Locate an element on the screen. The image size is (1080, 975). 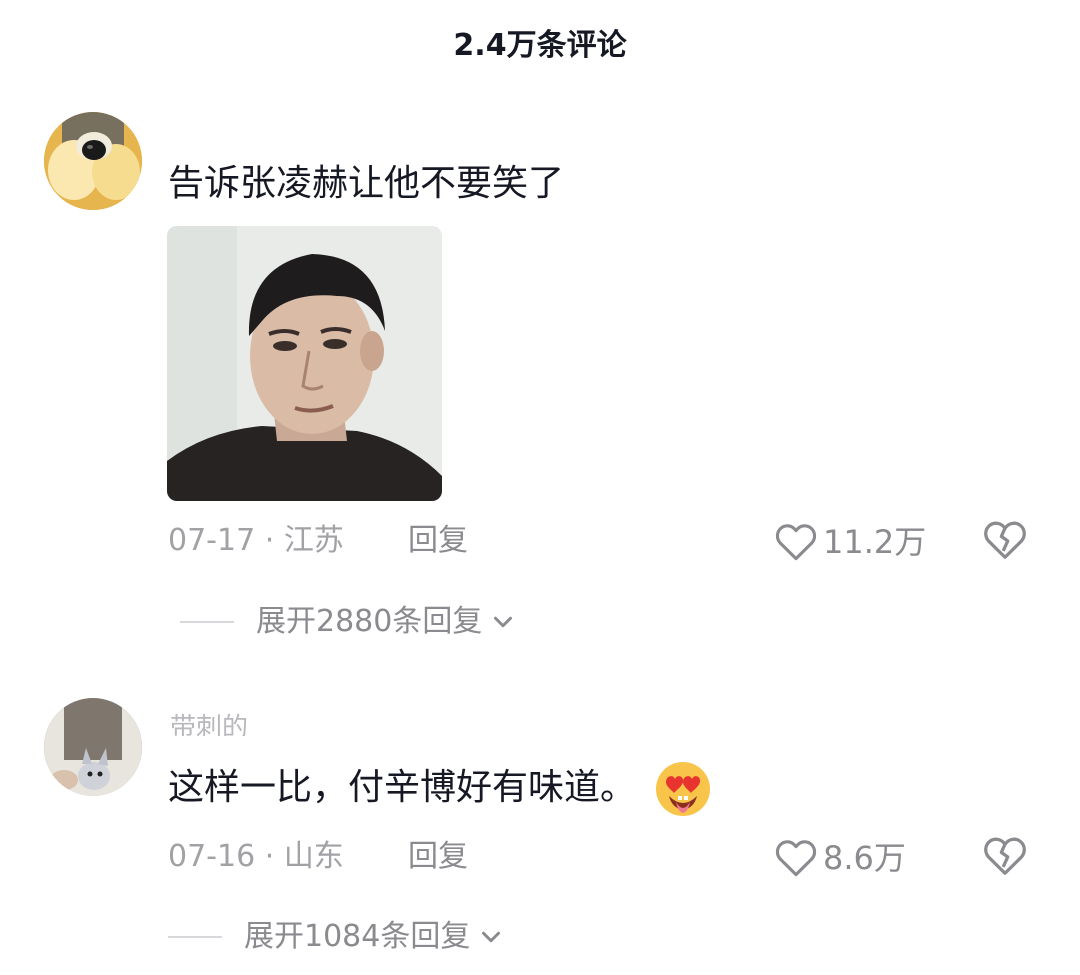
expand-replies-button: 展开1084条回复 is located at coordinates (337, 937).